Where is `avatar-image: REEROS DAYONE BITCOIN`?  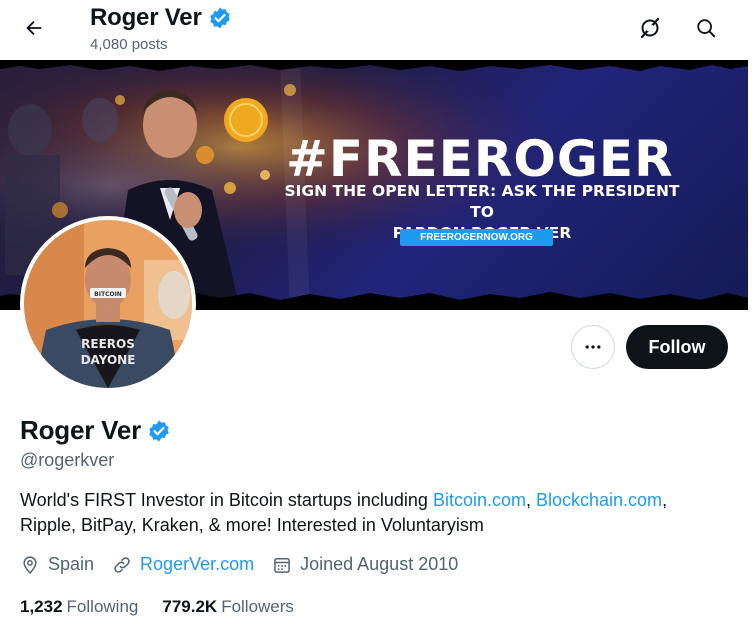 avatar-image: REEROS DAYONE BITCOIN is located at coordinates (108, 304).